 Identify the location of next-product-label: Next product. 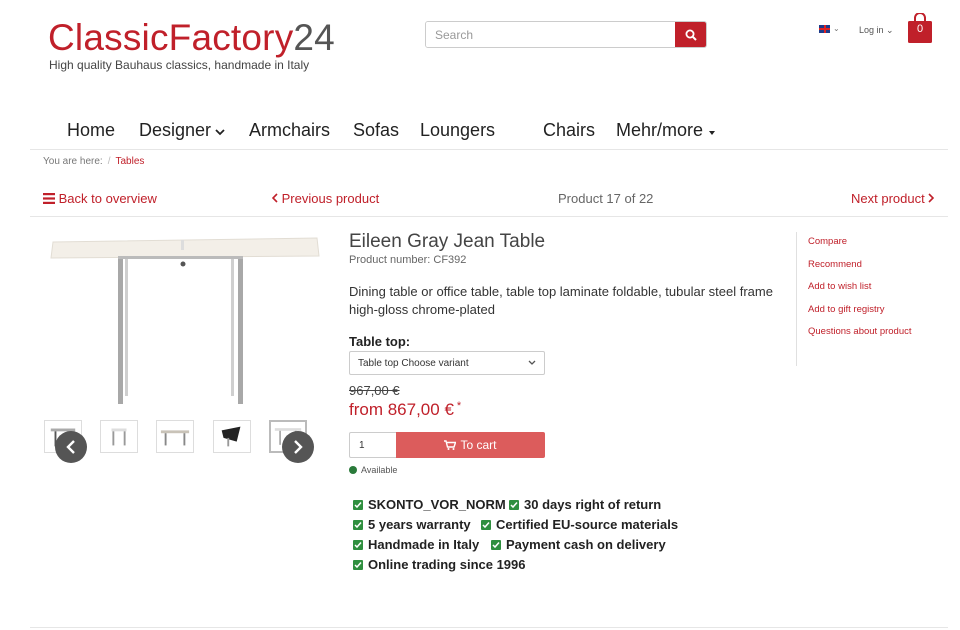
(888, 198).